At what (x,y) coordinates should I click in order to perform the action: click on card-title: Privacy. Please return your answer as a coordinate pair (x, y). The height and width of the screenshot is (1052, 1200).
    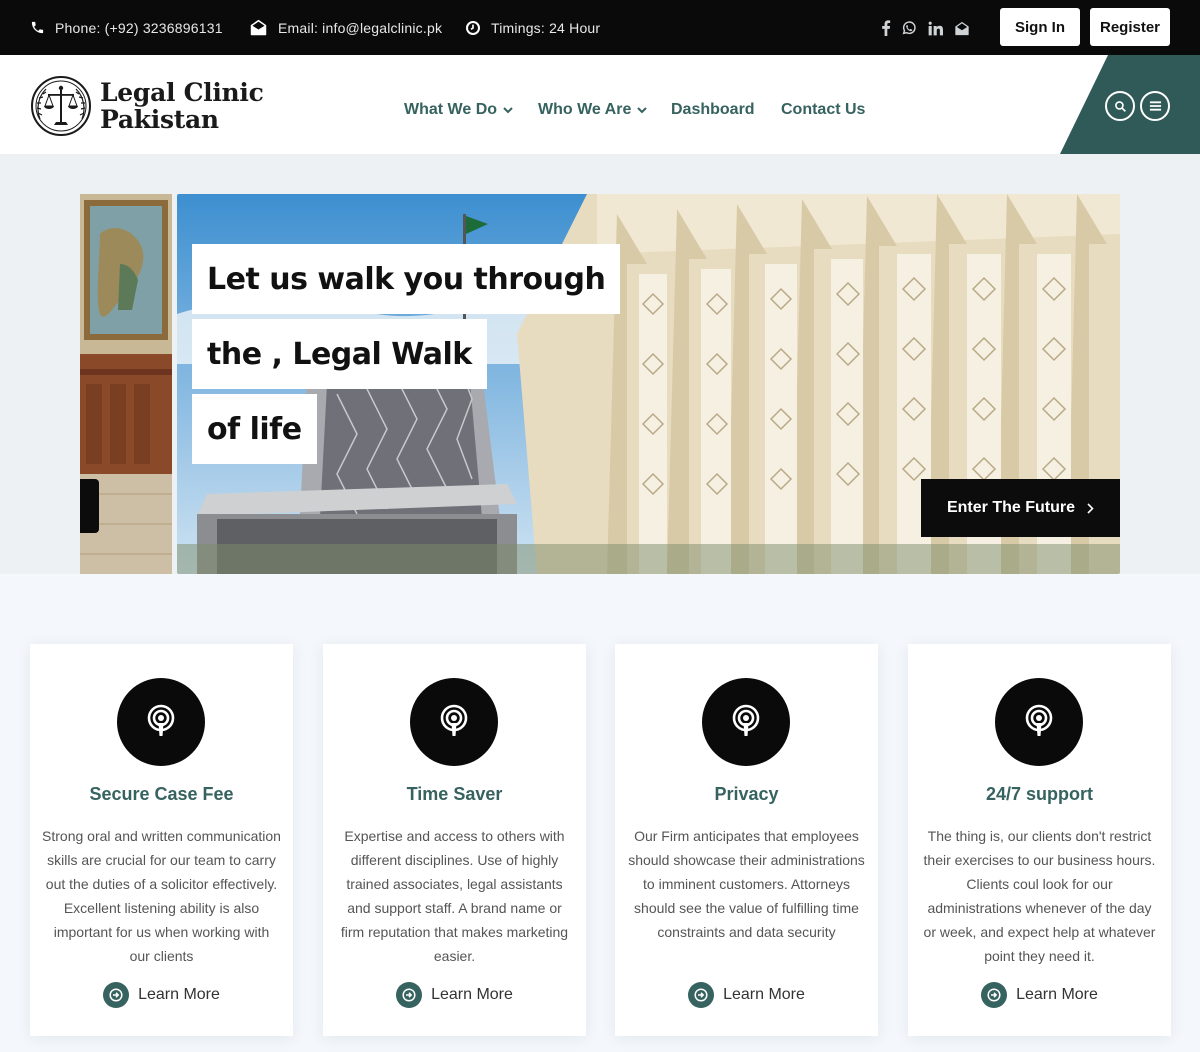
    Looking at the image, I should click on (746, 794).